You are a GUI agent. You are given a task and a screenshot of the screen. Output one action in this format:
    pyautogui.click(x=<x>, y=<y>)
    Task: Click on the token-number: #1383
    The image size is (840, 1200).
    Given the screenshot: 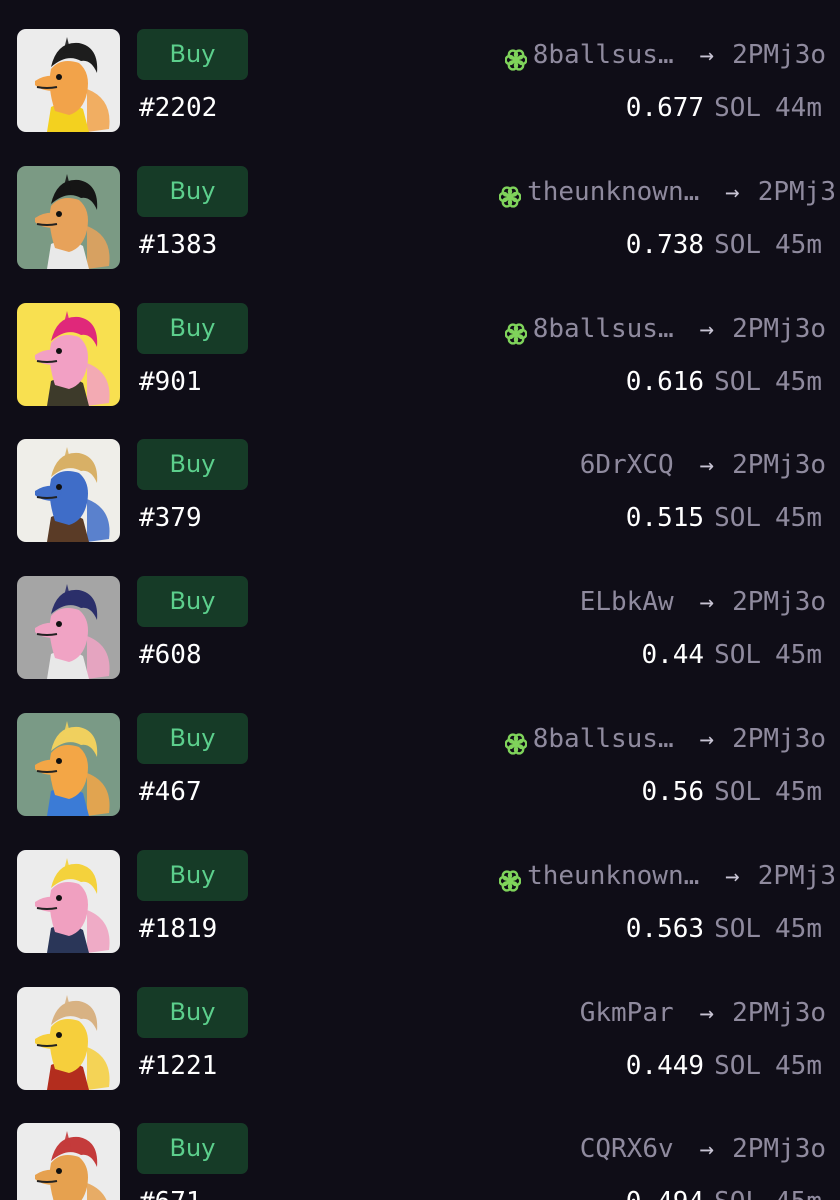 What is the action you would take?
    pyautogui.click(x=178, y=244)
    